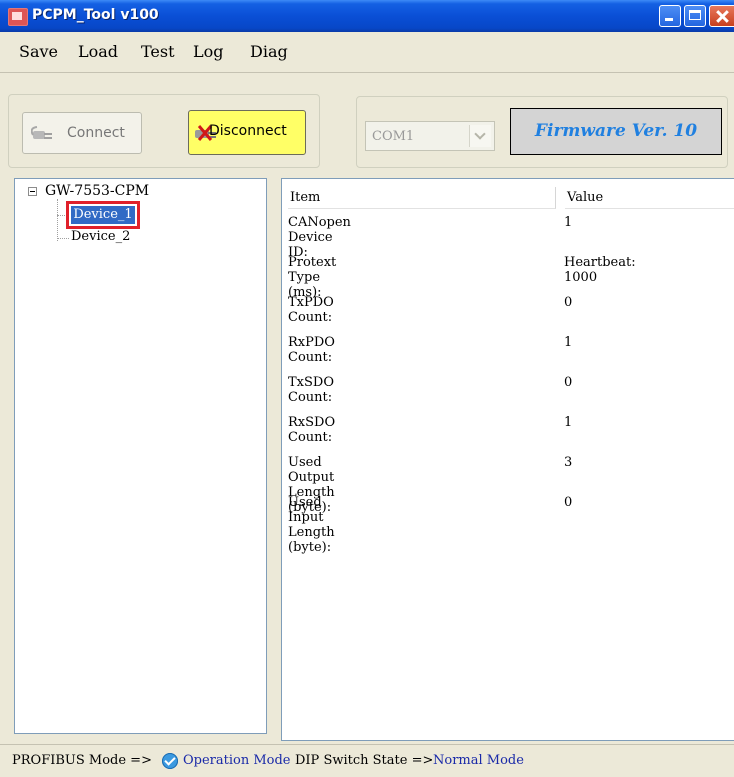 The width and height of the screenshot is (734, 777). Describe the element at coordinates (480, 136) in the screenshot. I see `chevron-down-icon` at that location.